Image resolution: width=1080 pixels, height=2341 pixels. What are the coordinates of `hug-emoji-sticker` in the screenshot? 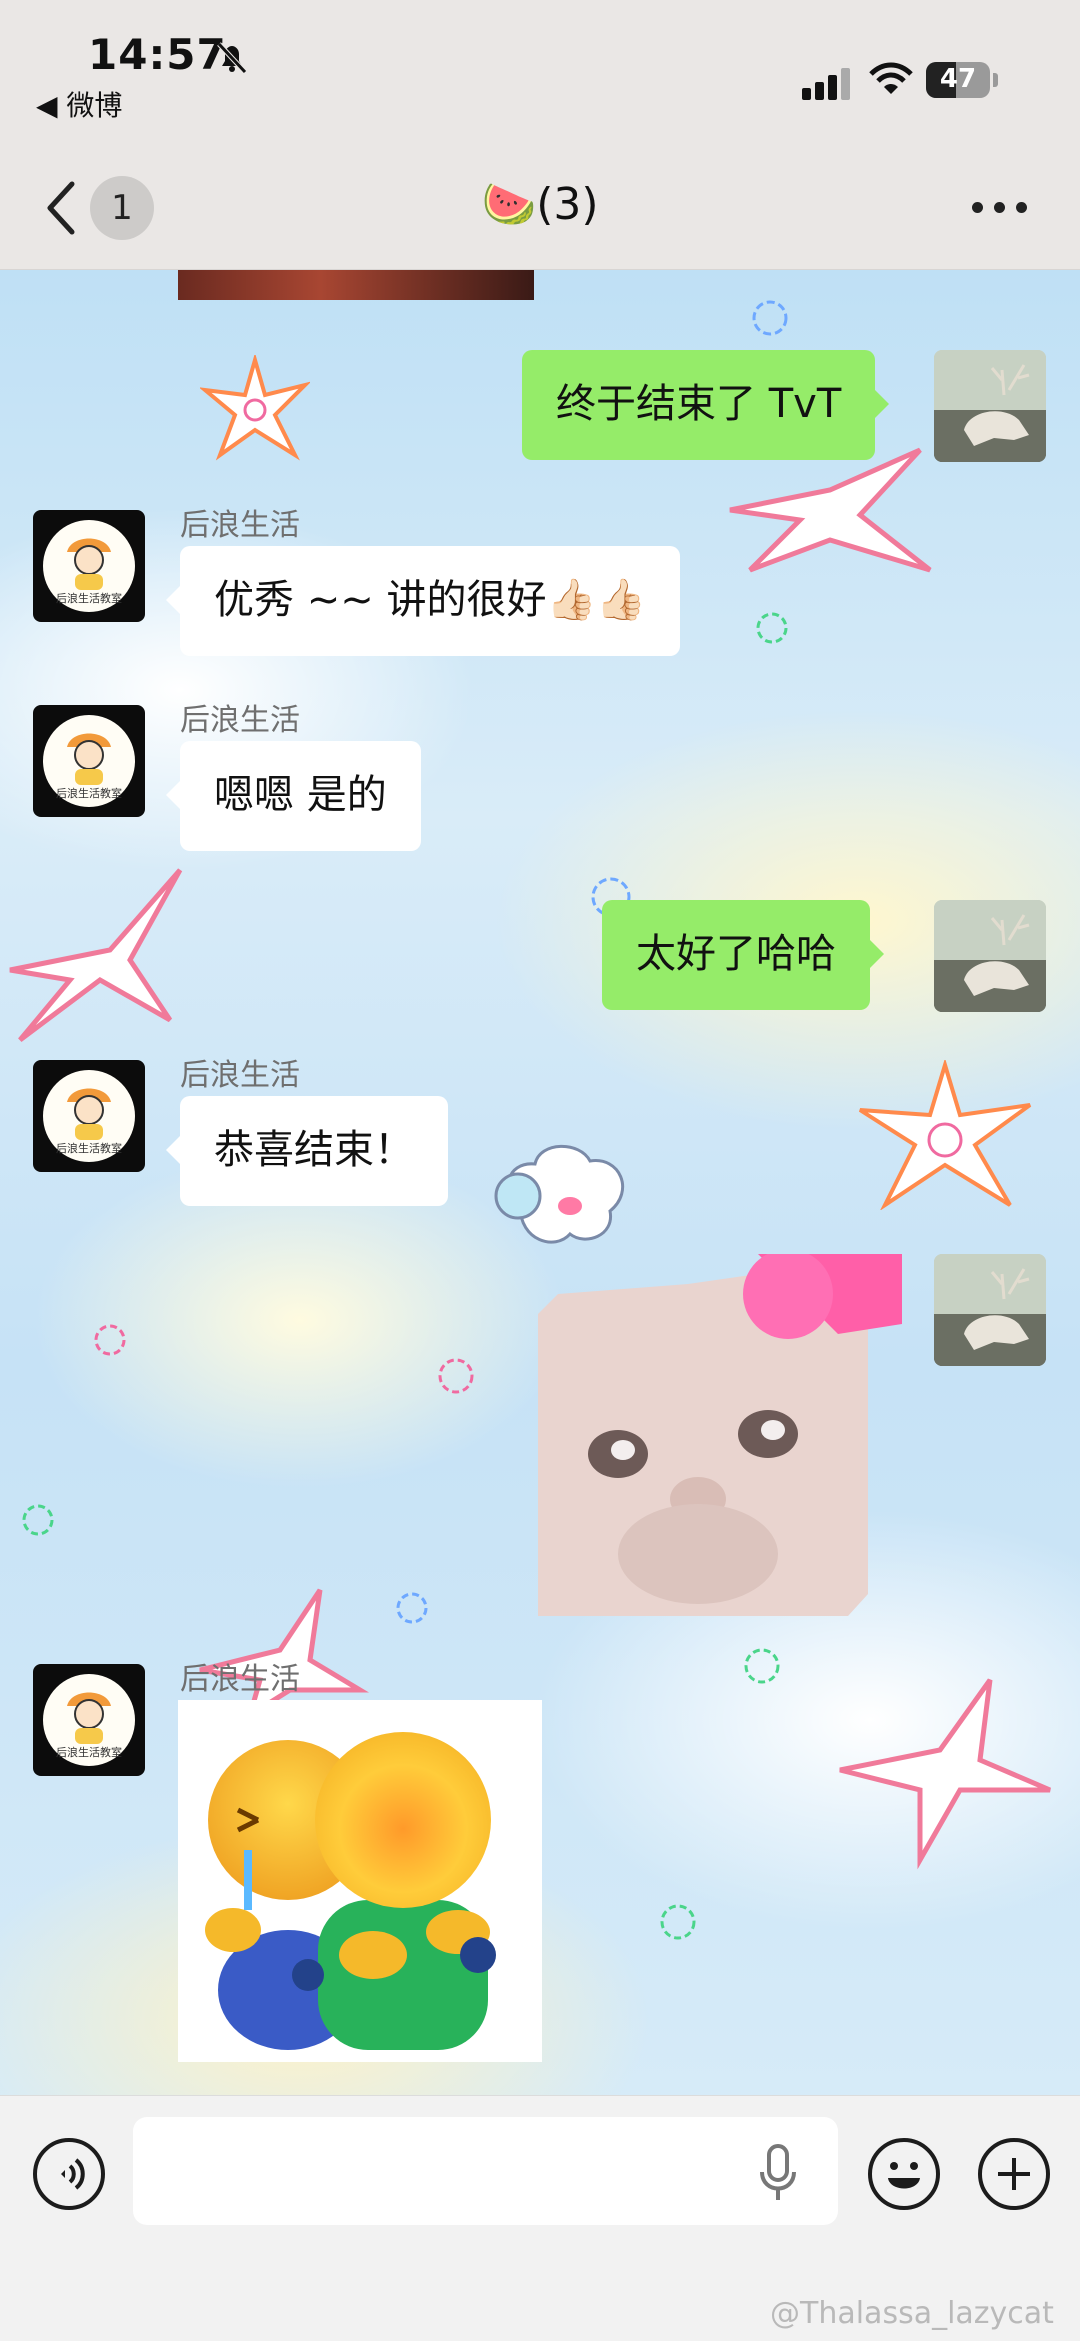 It's located at (360, 1881).